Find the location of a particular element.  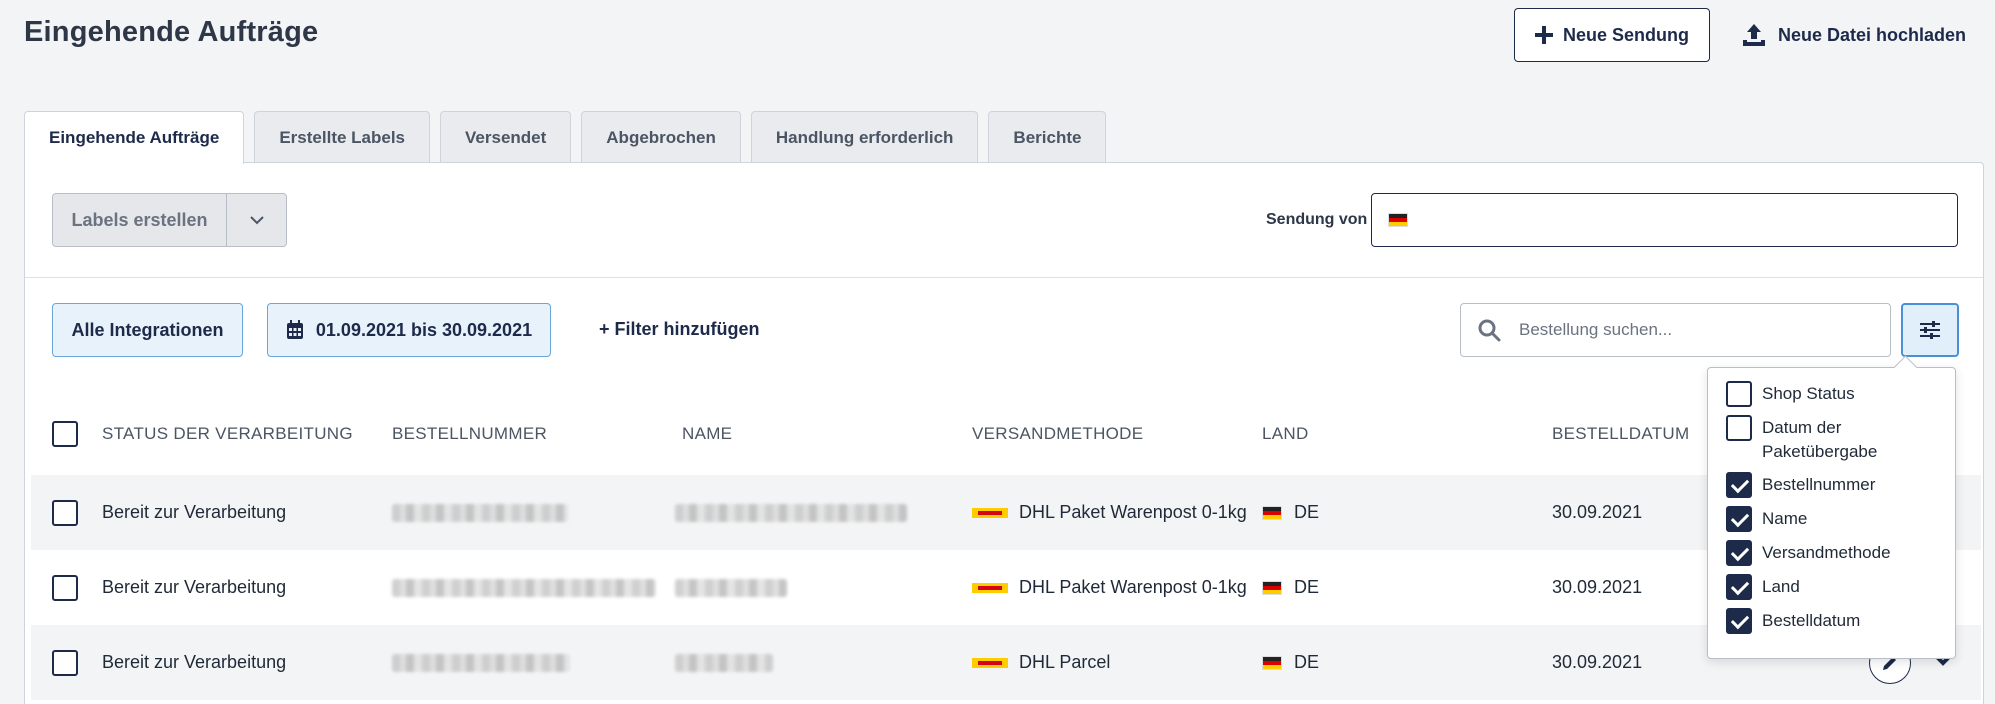

column-option-order-number: Bestellnummer is located at coordinates (1831, 485).